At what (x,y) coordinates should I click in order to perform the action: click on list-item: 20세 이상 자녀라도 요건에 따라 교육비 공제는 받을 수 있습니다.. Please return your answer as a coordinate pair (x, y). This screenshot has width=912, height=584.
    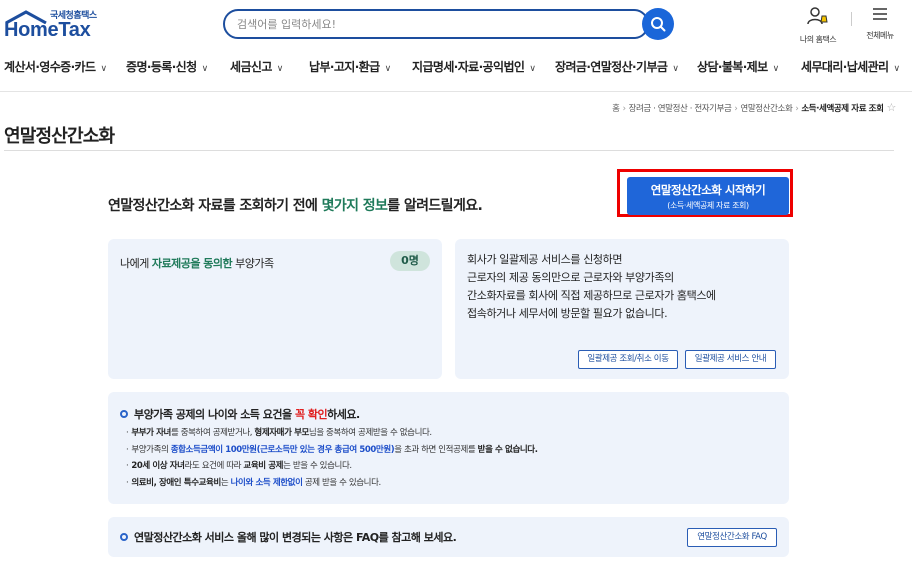
    Looking at the image, I should click on (332, 466).